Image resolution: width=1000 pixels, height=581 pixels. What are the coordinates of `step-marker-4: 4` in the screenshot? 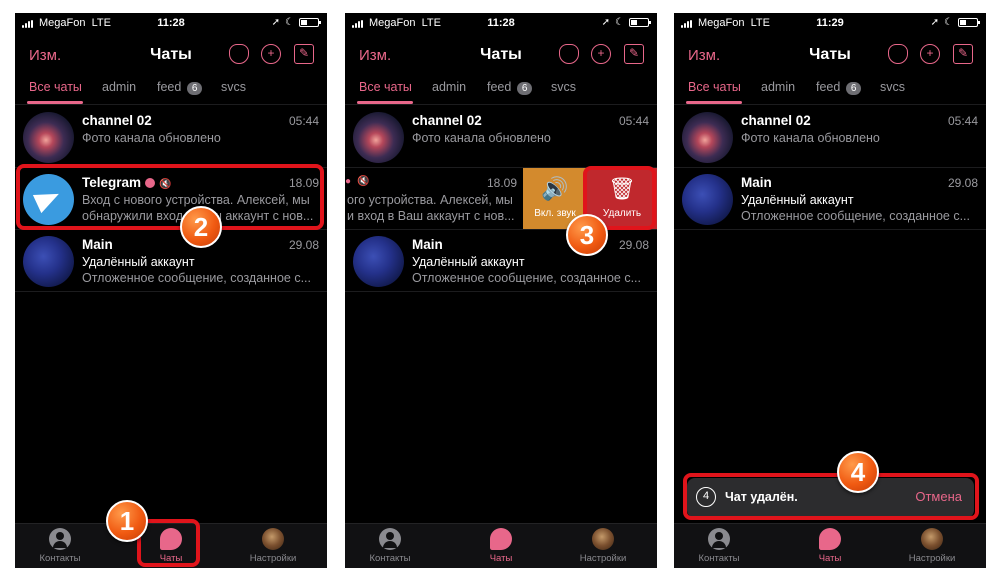 It's located at (858, 472).